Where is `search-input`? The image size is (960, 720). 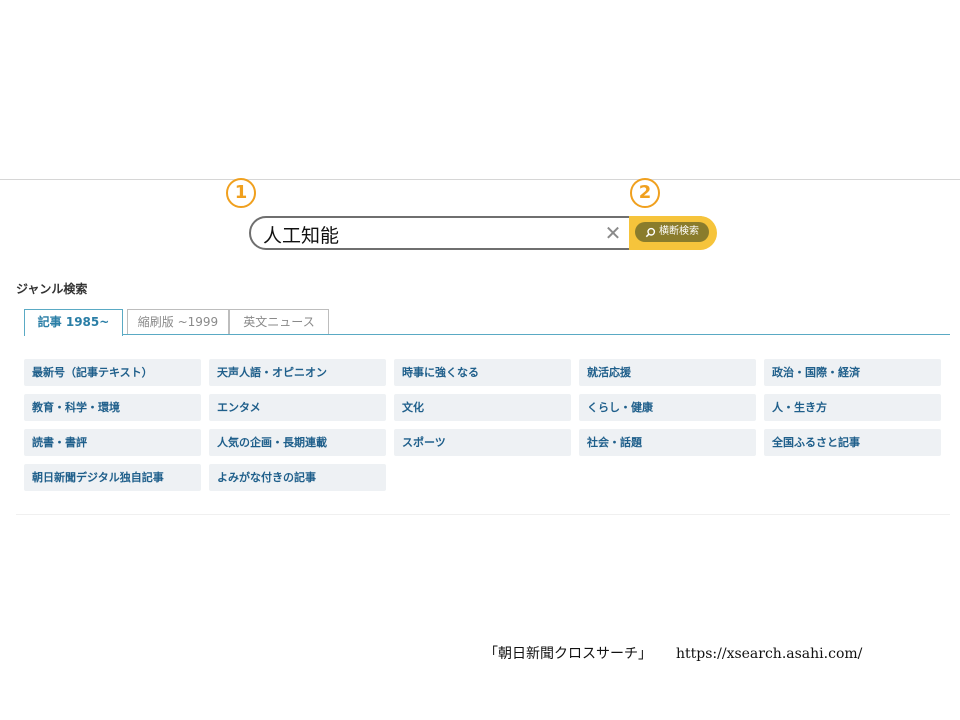
search-input is located at coordinates (428, 234).